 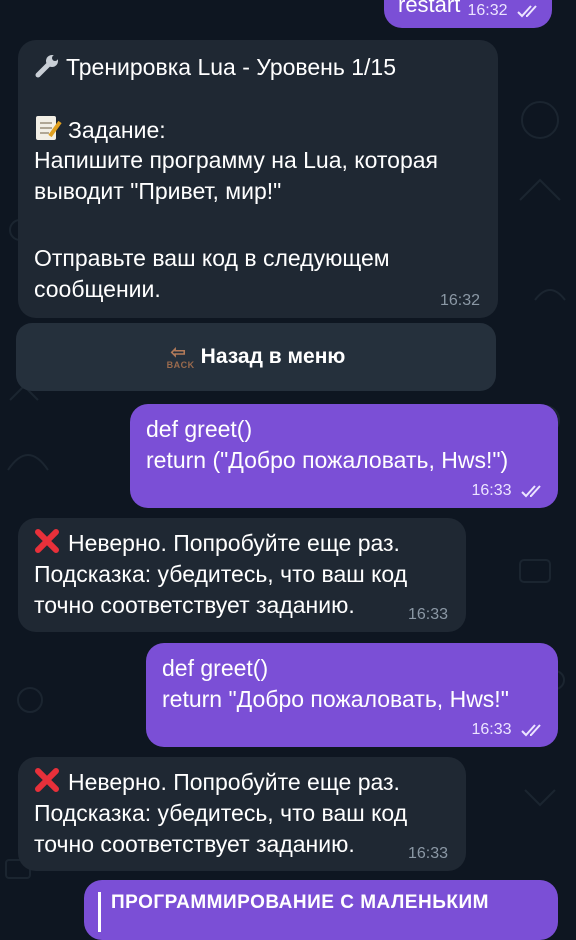 I want to click on message-bubble-outgoing-banner: ПРОГРАММИРОВАНИЕ С МАЛЕНЬКИМ, so click(x=321, y=910).